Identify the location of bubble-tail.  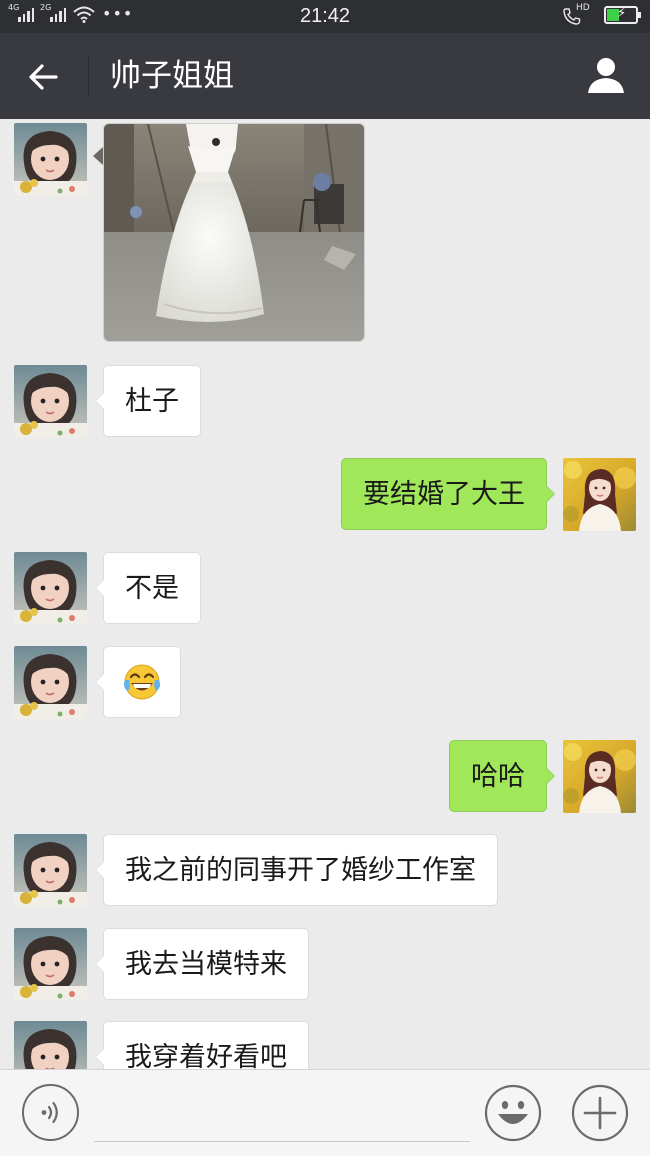
(98, 156).